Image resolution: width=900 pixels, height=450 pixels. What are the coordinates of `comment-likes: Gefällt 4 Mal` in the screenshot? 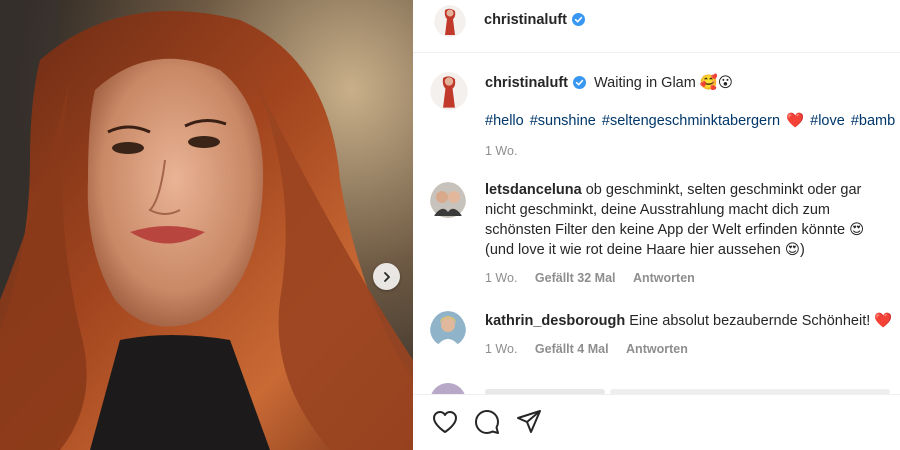 It's located at (572, 349).